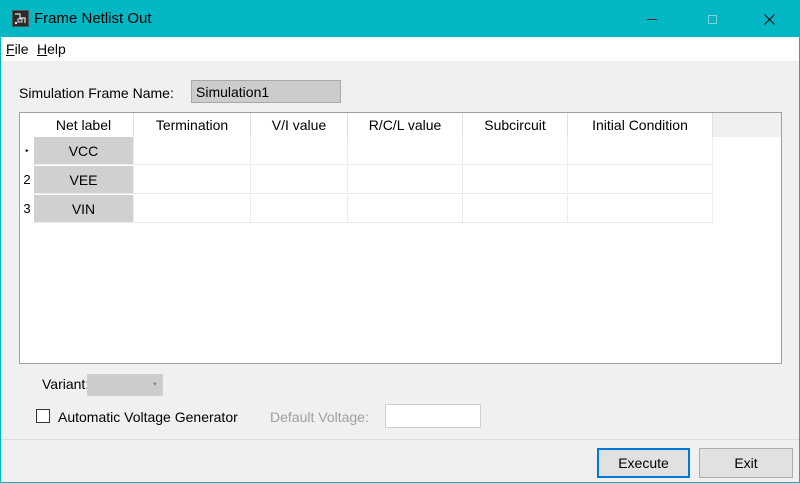  I want to click on title-bar: Frame Netlist Out, so click(400, 19).